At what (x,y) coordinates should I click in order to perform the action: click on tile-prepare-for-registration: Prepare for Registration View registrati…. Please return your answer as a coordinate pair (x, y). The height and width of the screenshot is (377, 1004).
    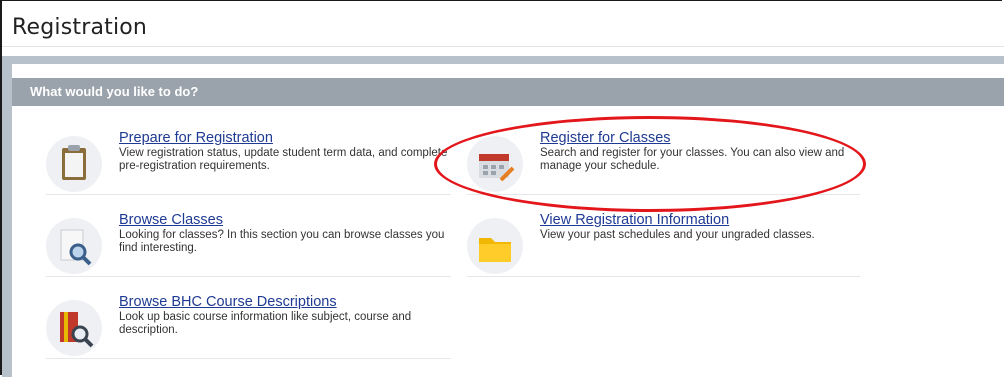
    Looking at the image, I should click on (248, 162).